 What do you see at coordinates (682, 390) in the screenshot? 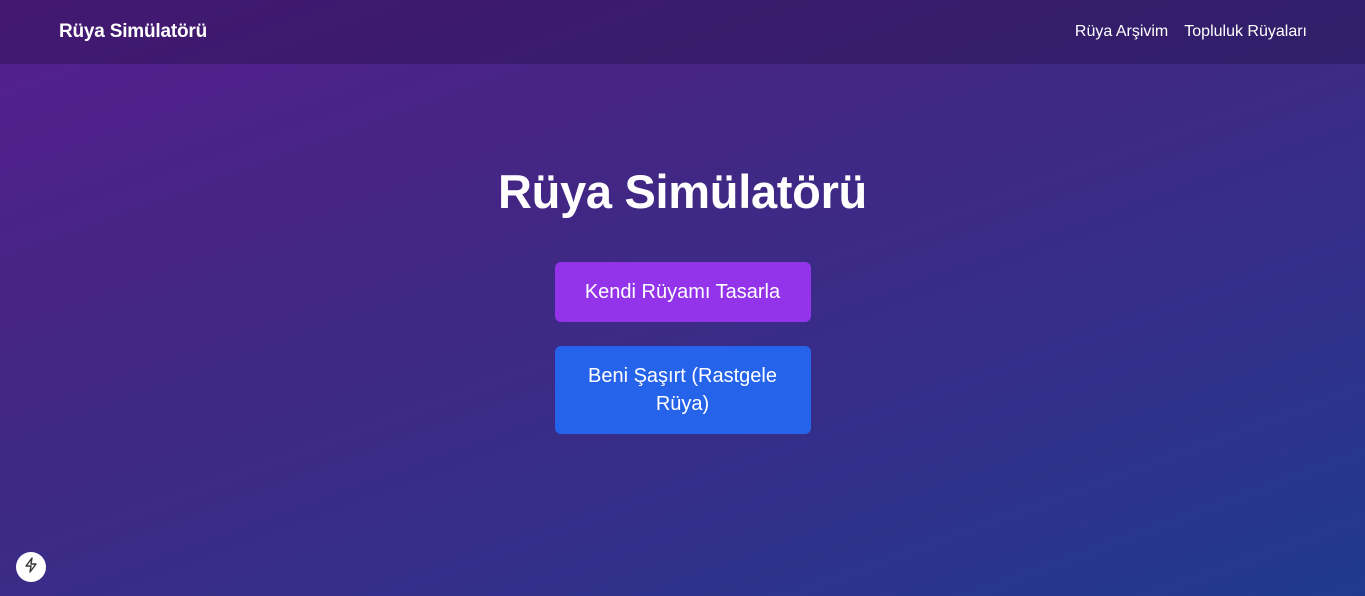
I see `random-dream-button: Beni Şaşırt (Rastgele Rüya)` at bounding box center [682, 390].